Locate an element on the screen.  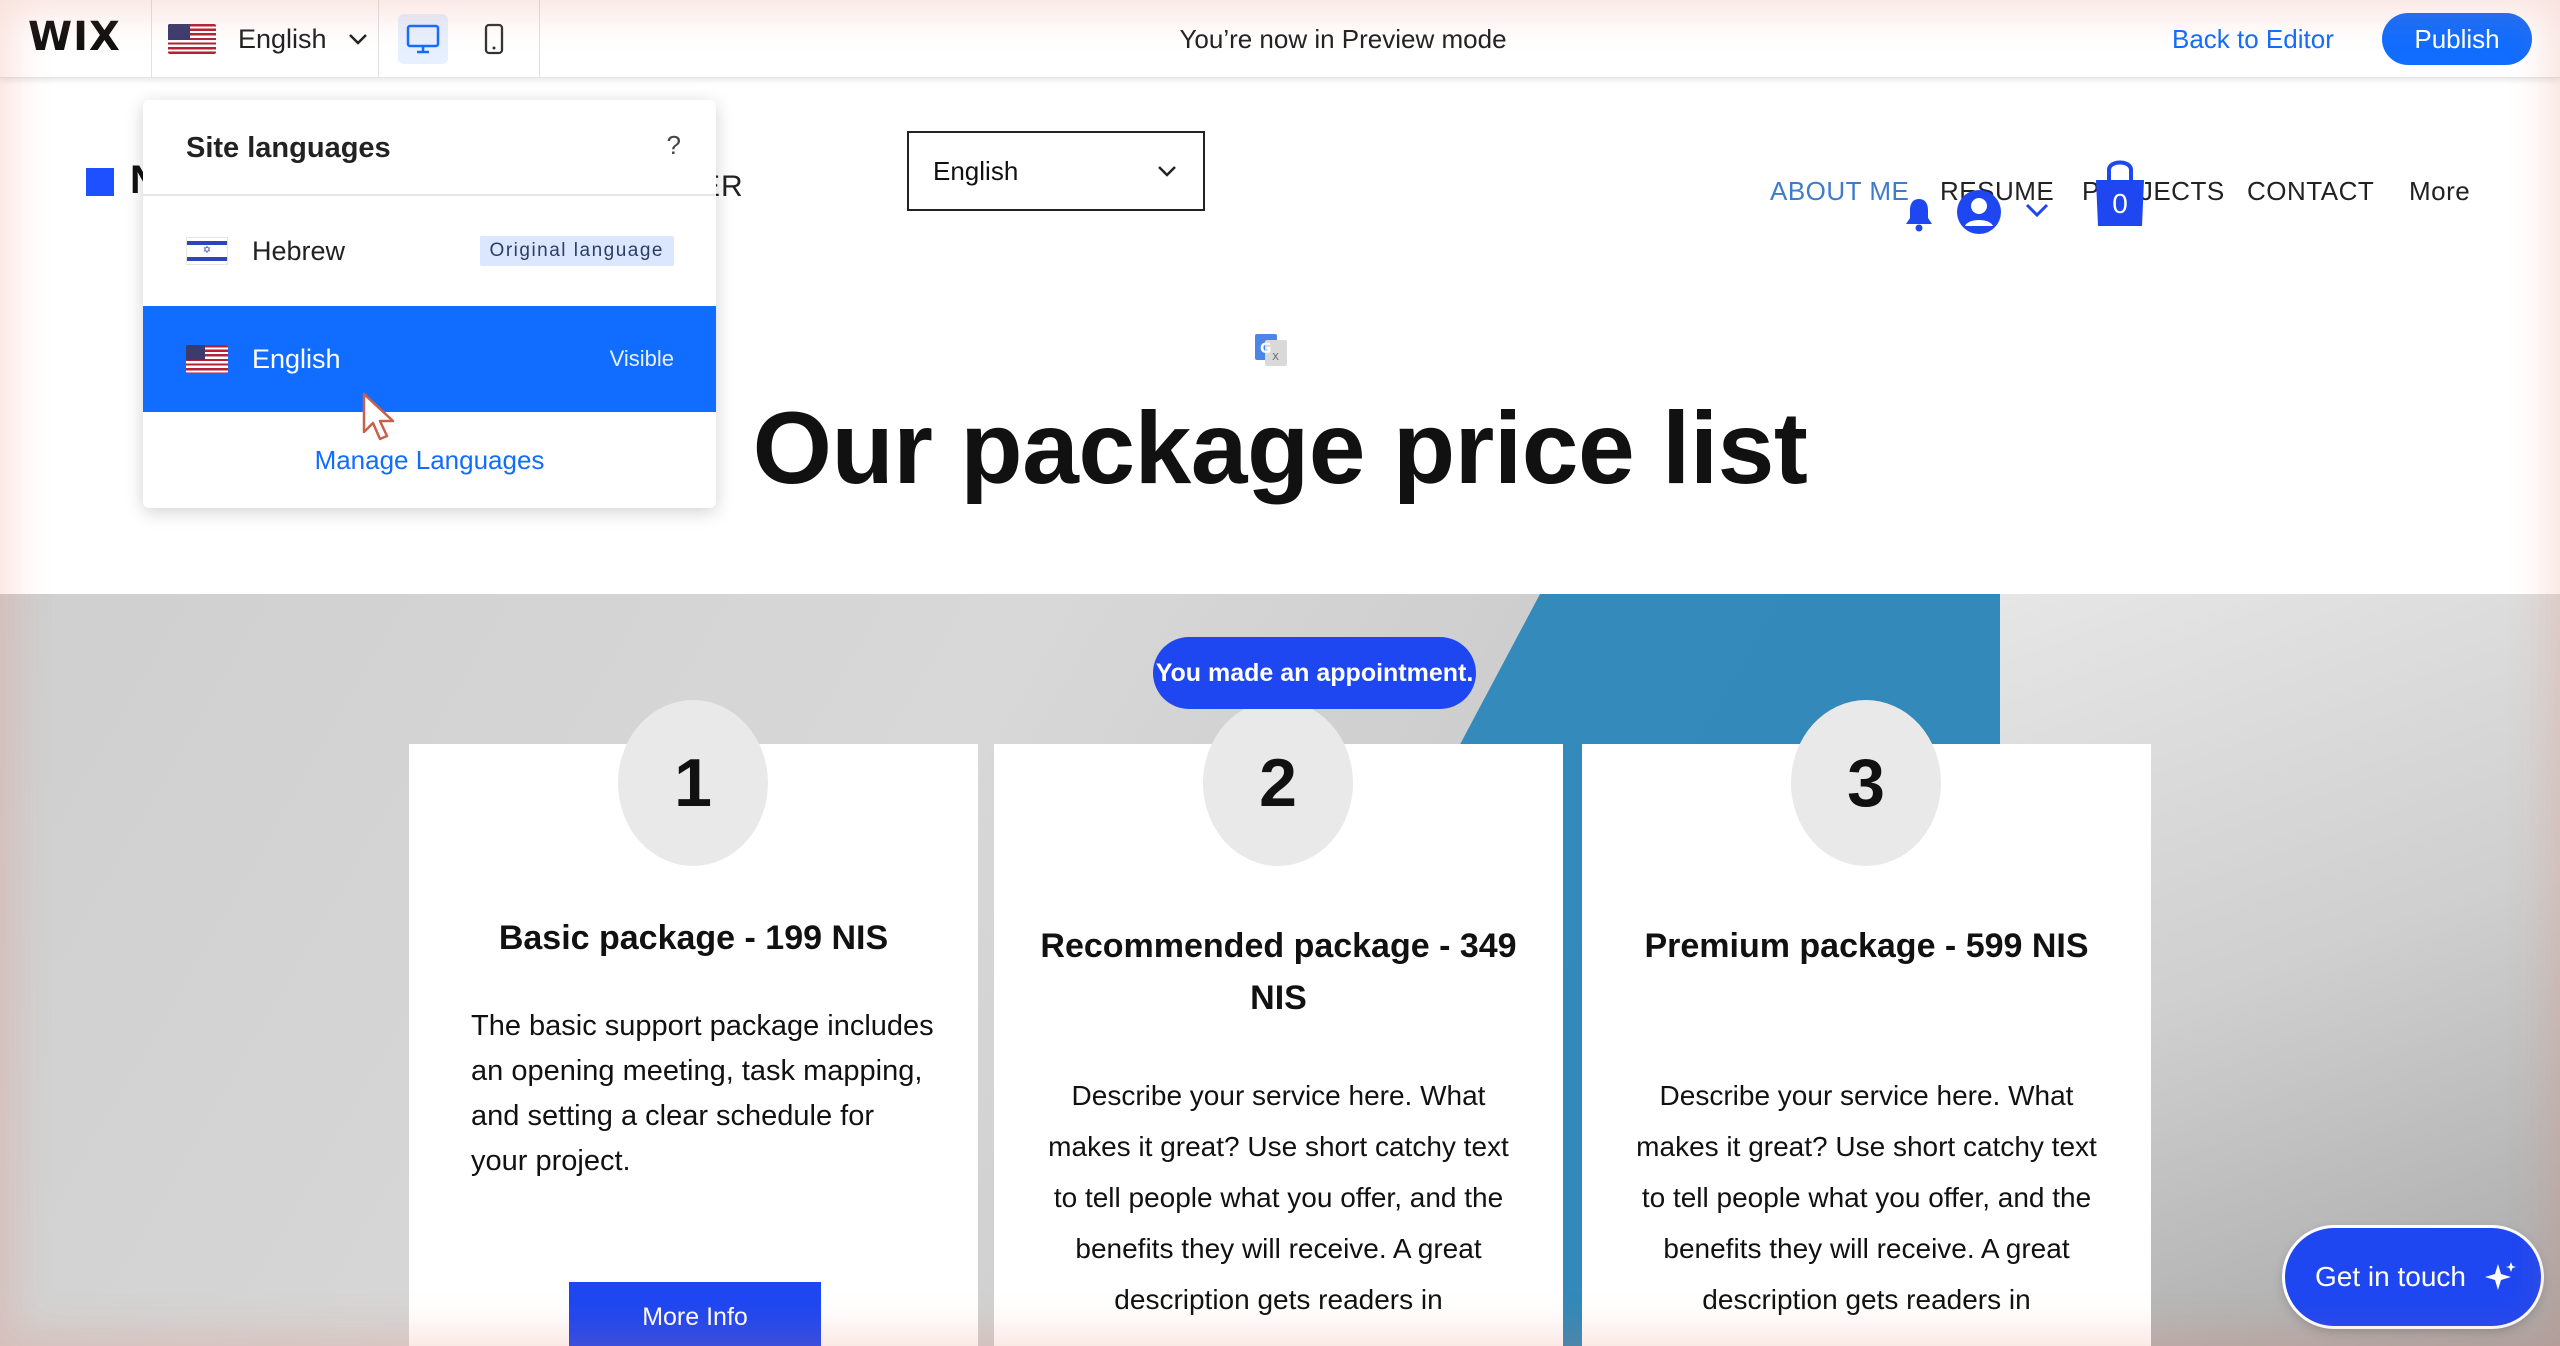
language-option-english: English Visible is located at coordinates (429, 359).